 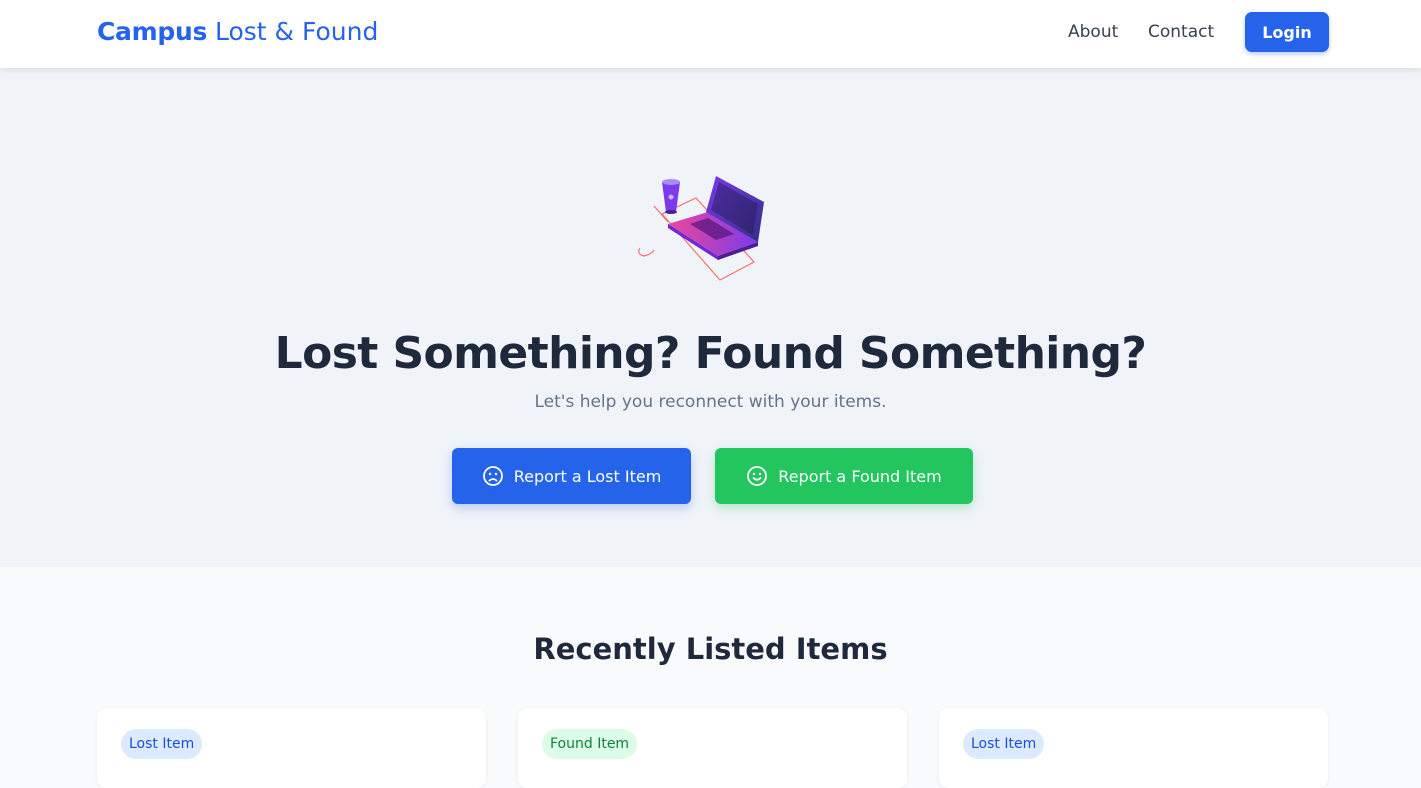 What do you see at coordinates (1093, 32) in the screenshot?
I see `nav-link-about: About` at bounding box center [1093, 32].